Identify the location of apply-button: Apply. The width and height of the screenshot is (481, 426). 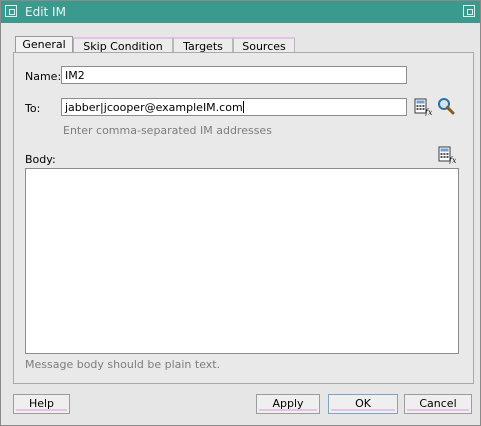
(288, 404).